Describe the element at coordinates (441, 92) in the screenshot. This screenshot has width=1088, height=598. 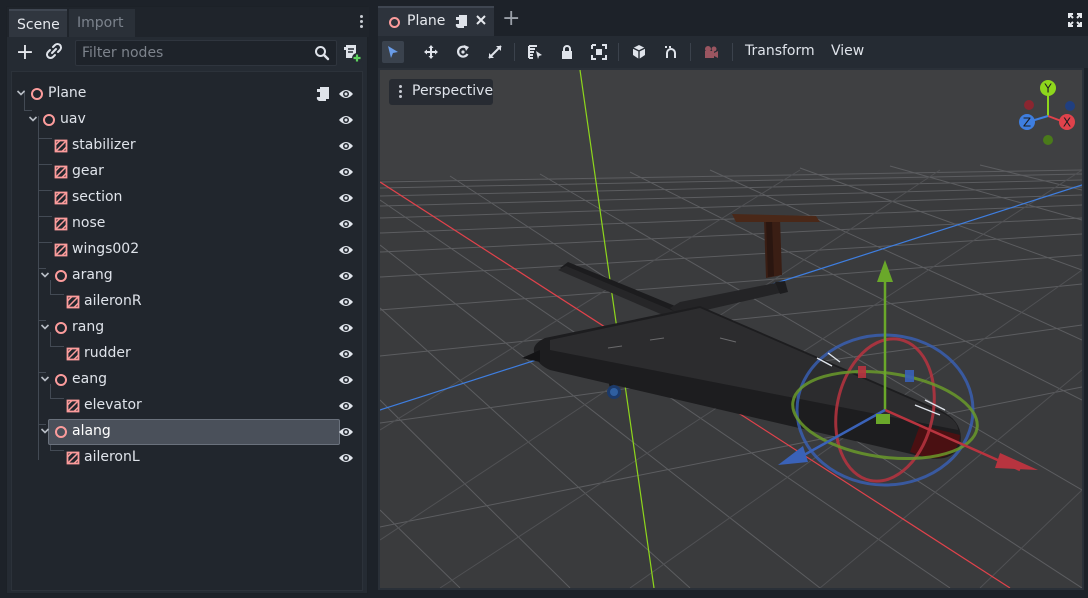
I see `perspective-menu-button: Perspective` at that location.